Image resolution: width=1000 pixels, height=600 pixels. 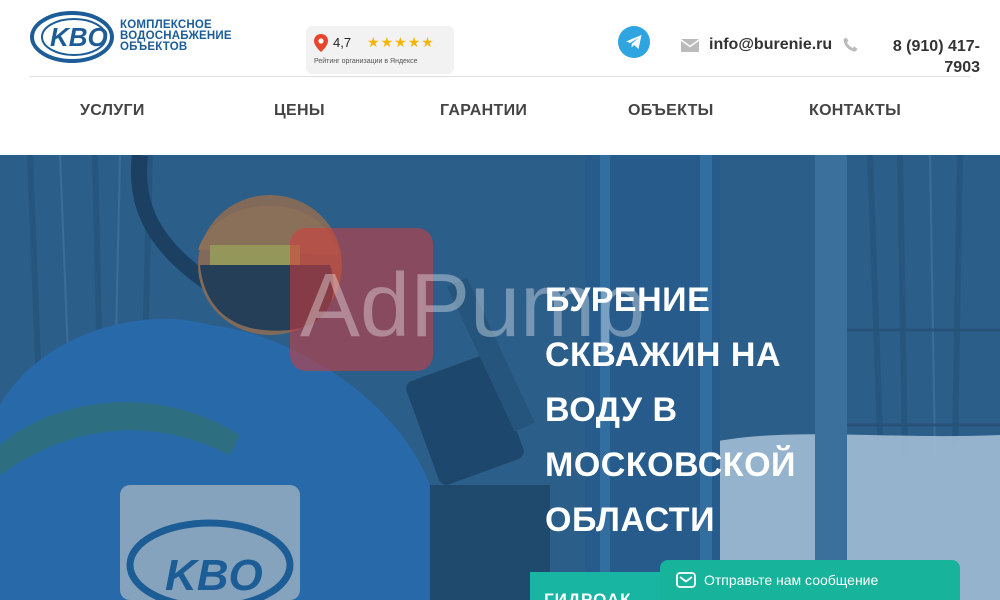 I want to click on telegram-button, so click(x=634, y=42).